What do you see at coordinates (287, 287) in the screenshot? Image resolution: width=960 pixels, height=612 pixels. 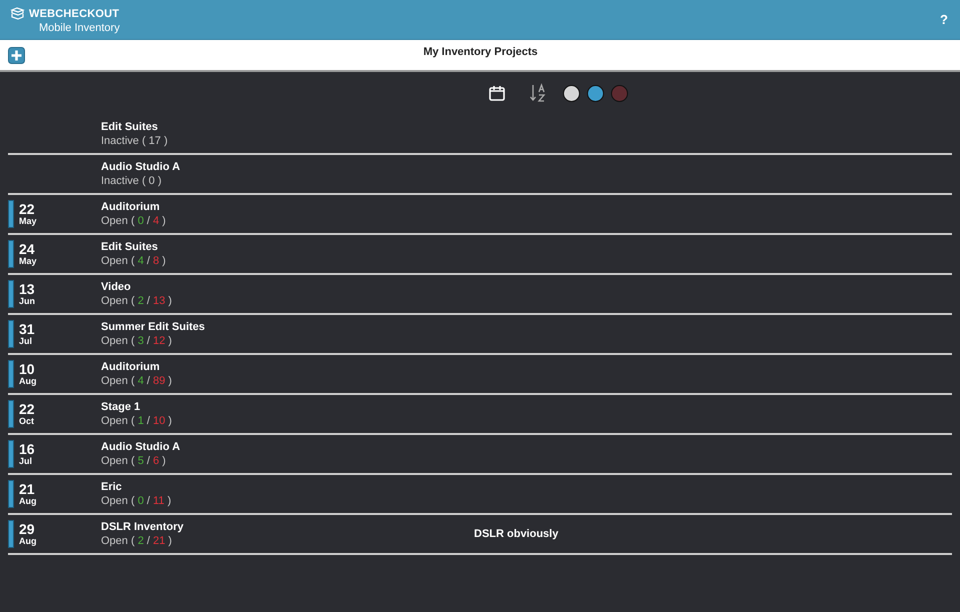 I see `project-name: Video` at bounding box center [287, 287].